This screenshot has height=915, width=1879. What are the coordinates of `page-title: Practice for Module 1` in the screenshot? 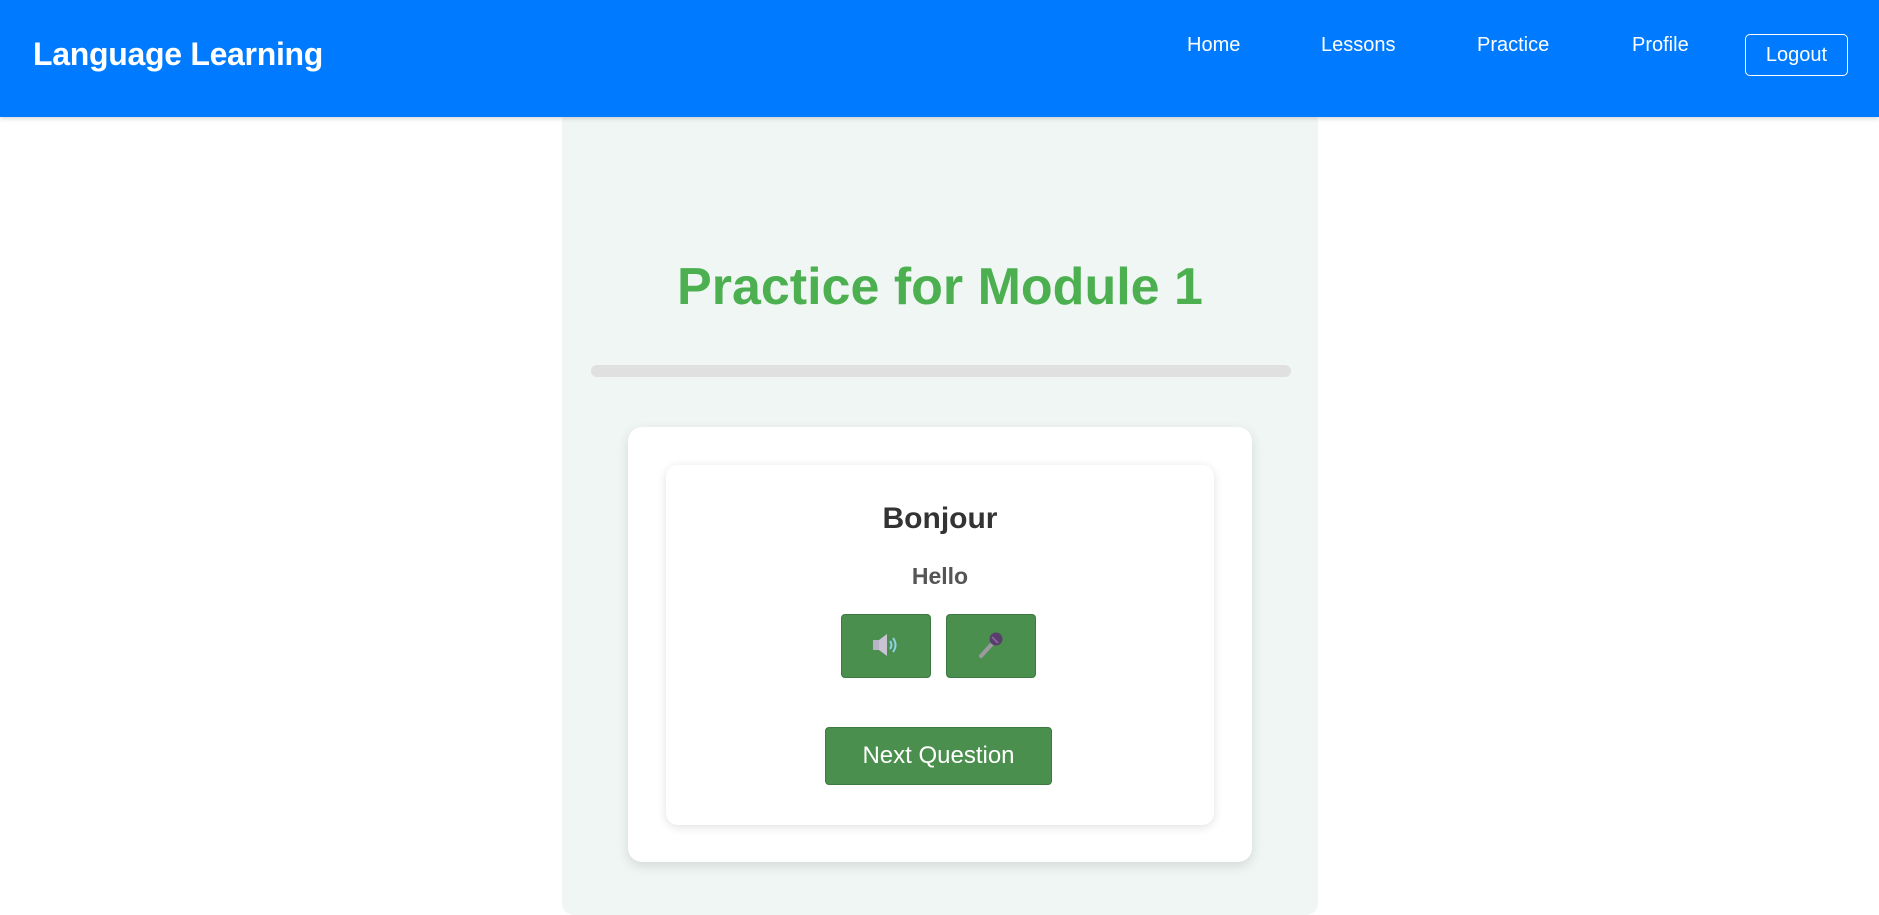 It's located at (940, 287).